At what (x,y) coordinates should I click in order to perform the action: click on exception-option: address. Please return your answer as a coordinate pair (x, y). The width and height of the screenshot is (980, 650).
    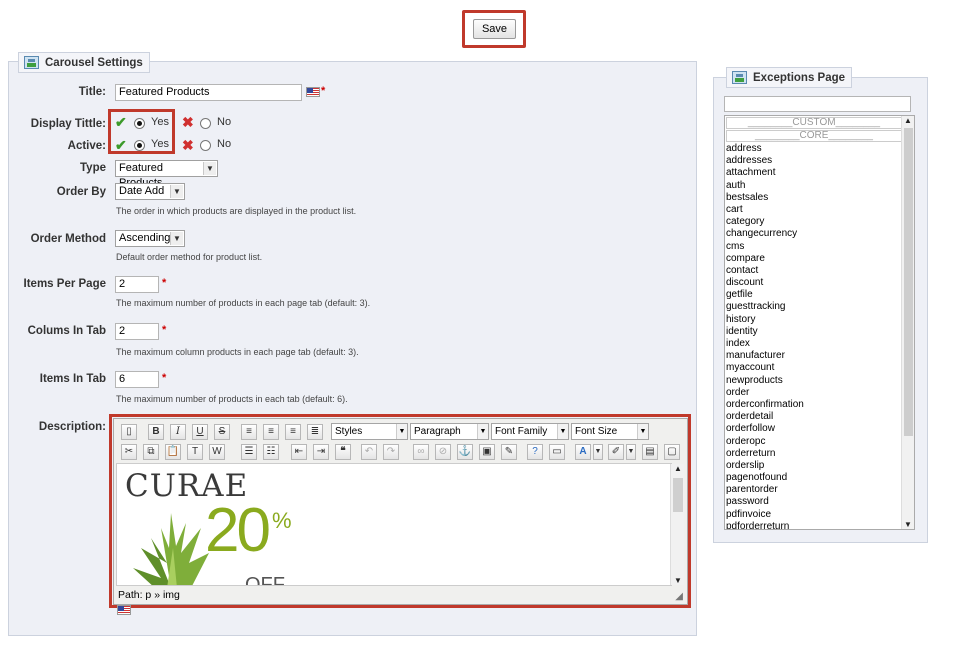
    Looking at the image, I should click on (819, 149).